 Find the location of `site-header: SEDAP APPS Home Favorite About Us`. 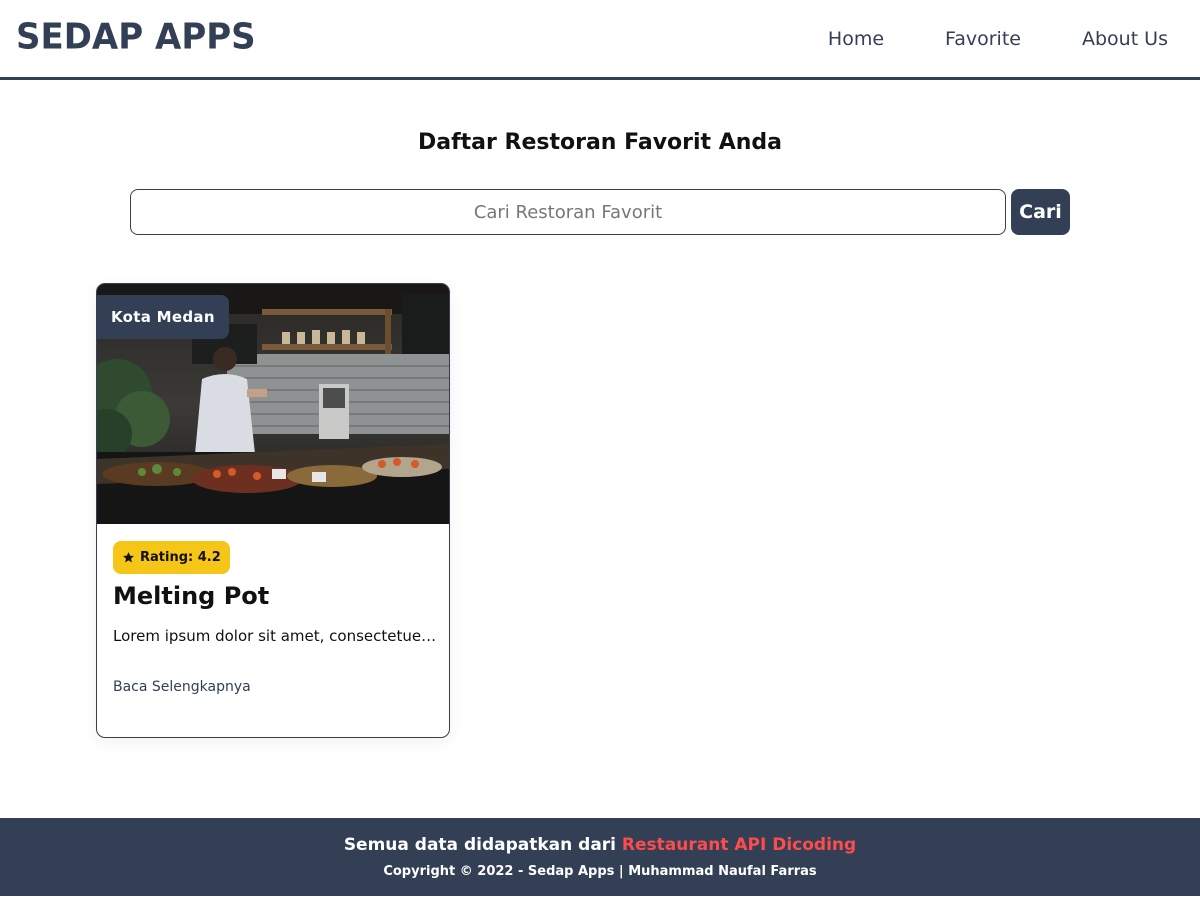

site-header: SEDAP APPS Home Favorite About Us is located at coordinates (600, 40).